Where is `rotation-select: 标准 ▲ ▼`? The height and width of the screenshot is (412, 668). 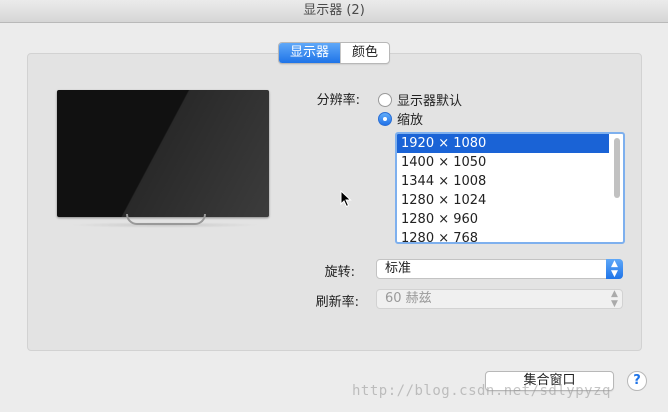
rotation-select: 标准 ▲ ▼ is located at coordinates (499, 269).